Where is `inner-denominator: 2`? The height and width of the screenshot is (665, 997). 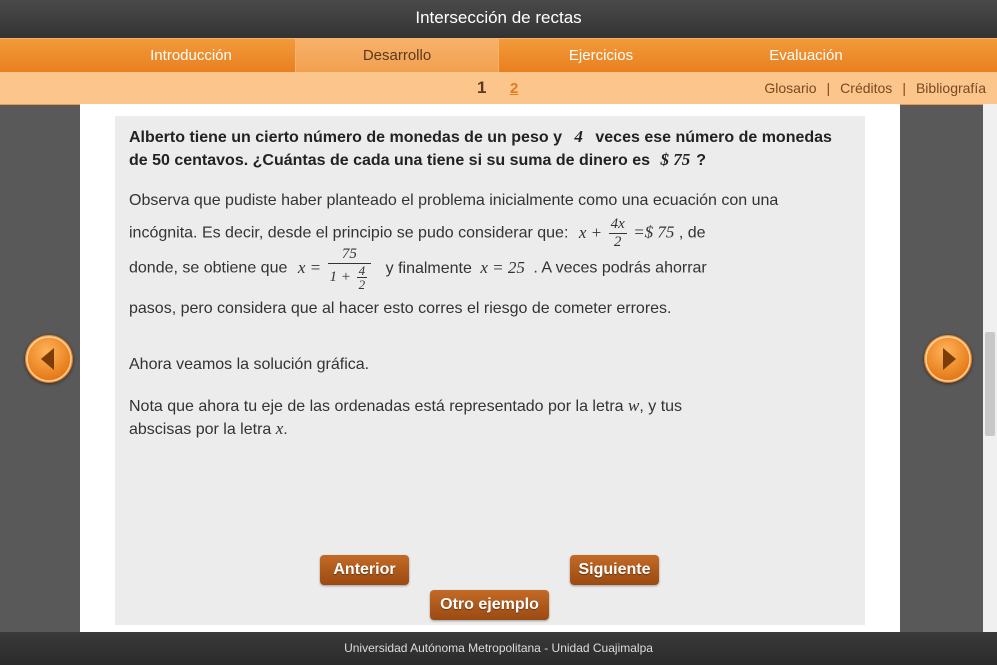
inner-denominator: 2 is located at coordinates (362, 284).